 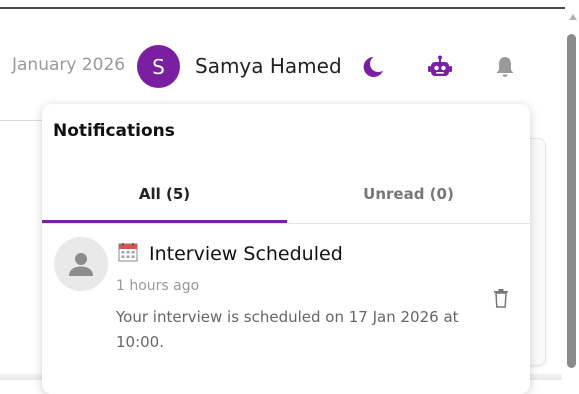 What do you see at coordinates (22, 120) in the screenshot?
I see `page-divider` at bounding box center [22, 120].